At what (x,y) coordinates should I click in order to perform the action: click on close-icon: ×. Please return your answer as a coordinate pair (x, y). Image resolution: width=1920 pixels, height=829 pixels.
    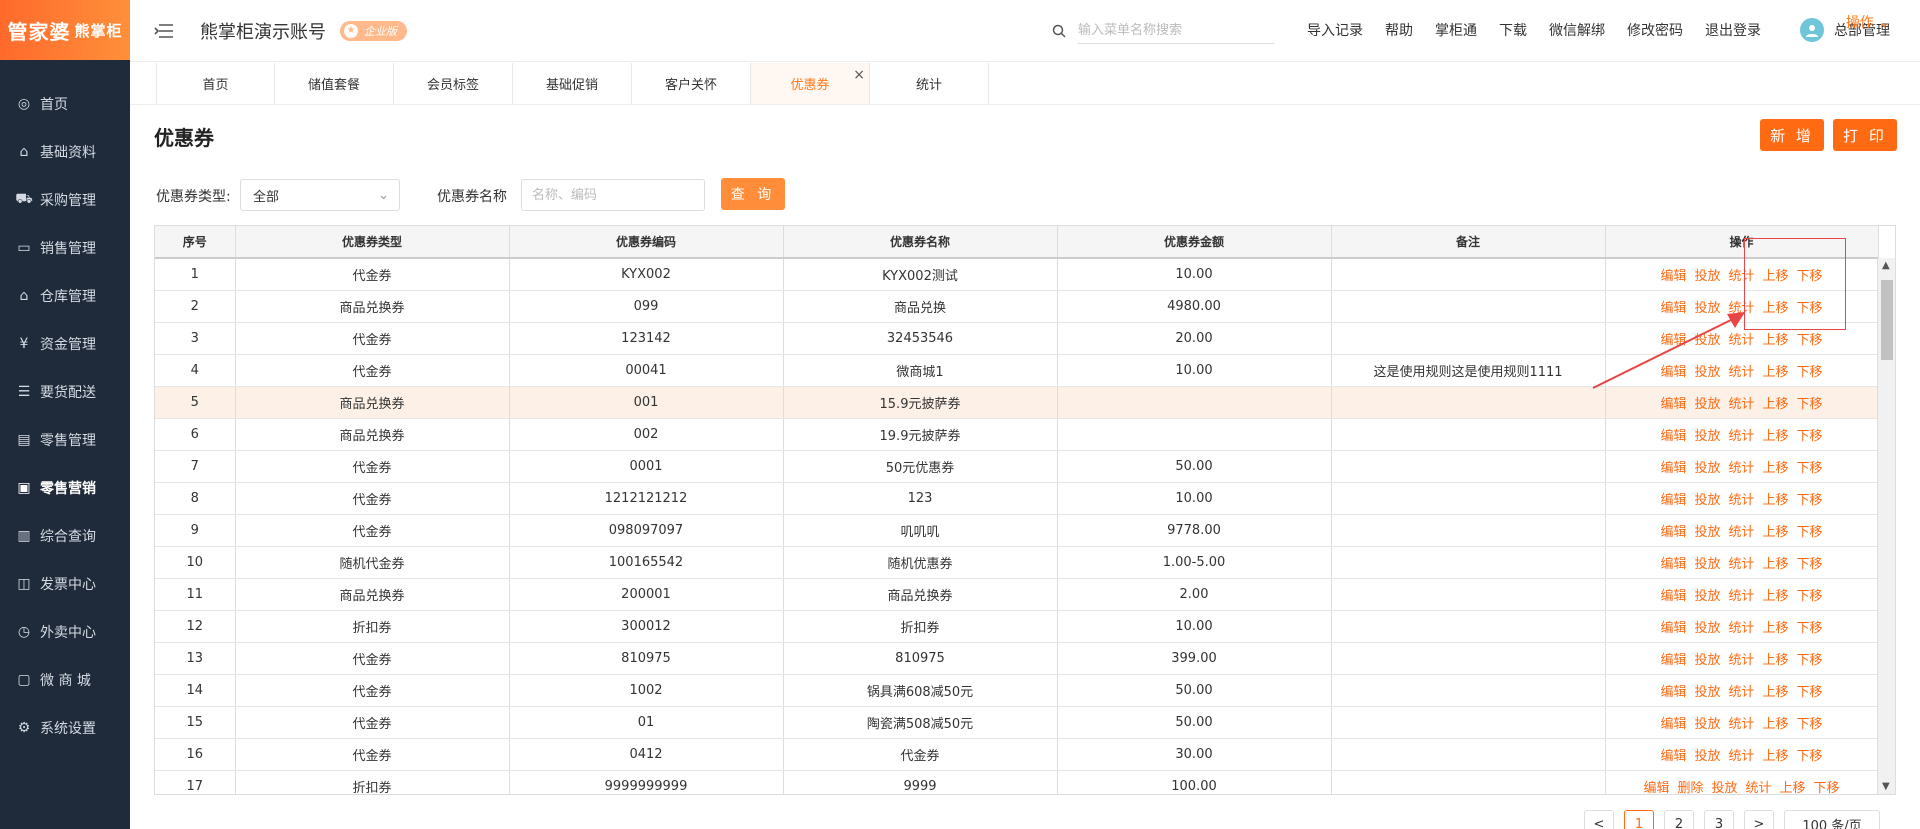
    Looking at the image, I should click on (859, 75).